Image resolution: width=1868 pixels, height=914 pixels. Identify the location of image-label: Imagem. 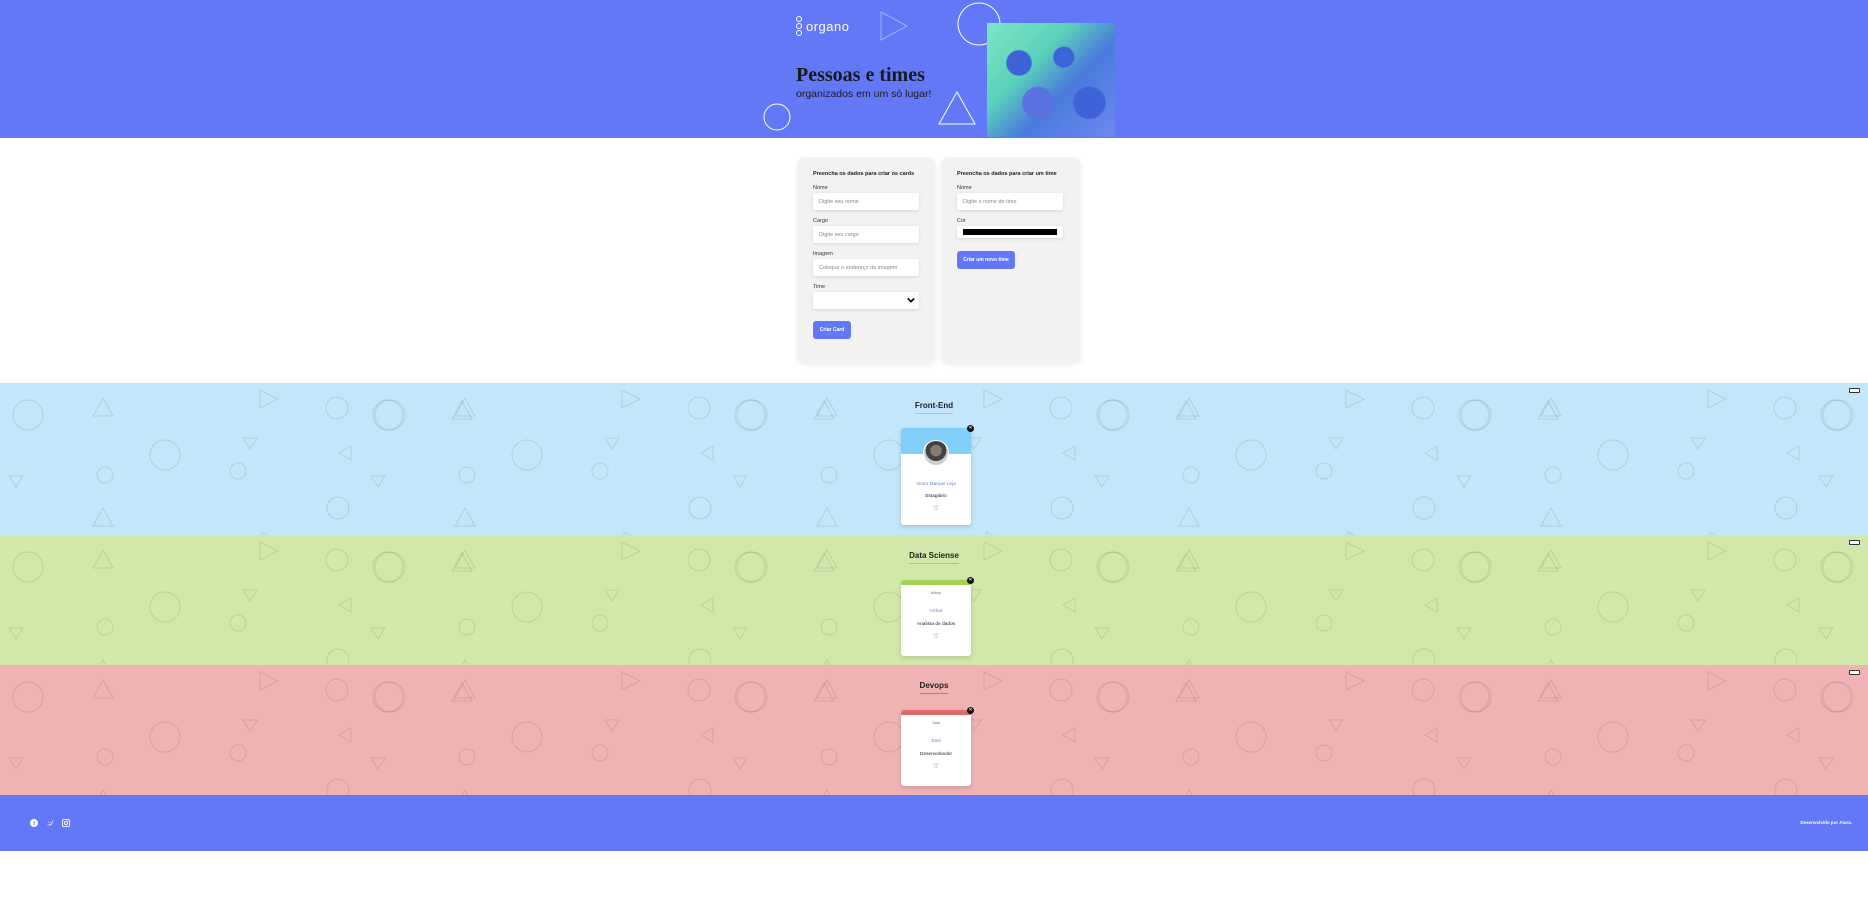
(823, 254).